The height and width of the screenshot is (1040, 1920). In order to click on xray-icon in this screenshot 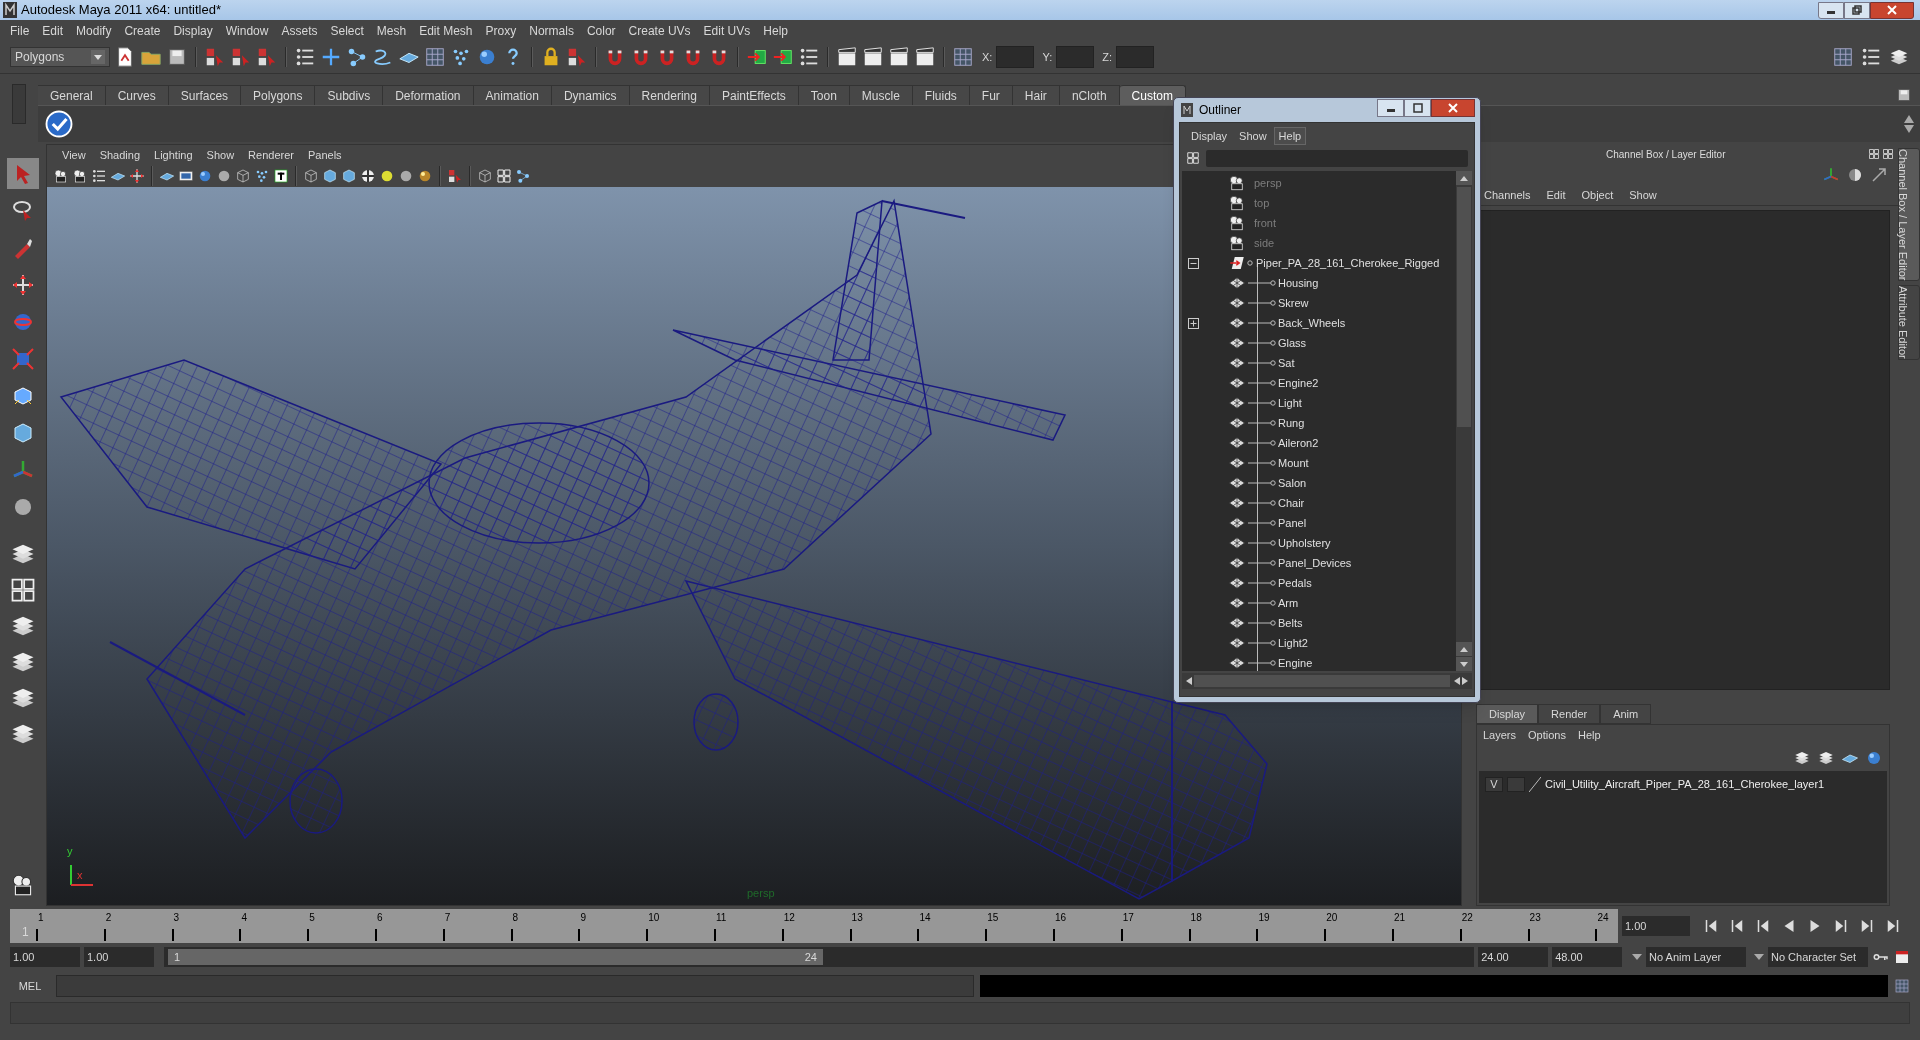, I will do `click(485, 176)`.